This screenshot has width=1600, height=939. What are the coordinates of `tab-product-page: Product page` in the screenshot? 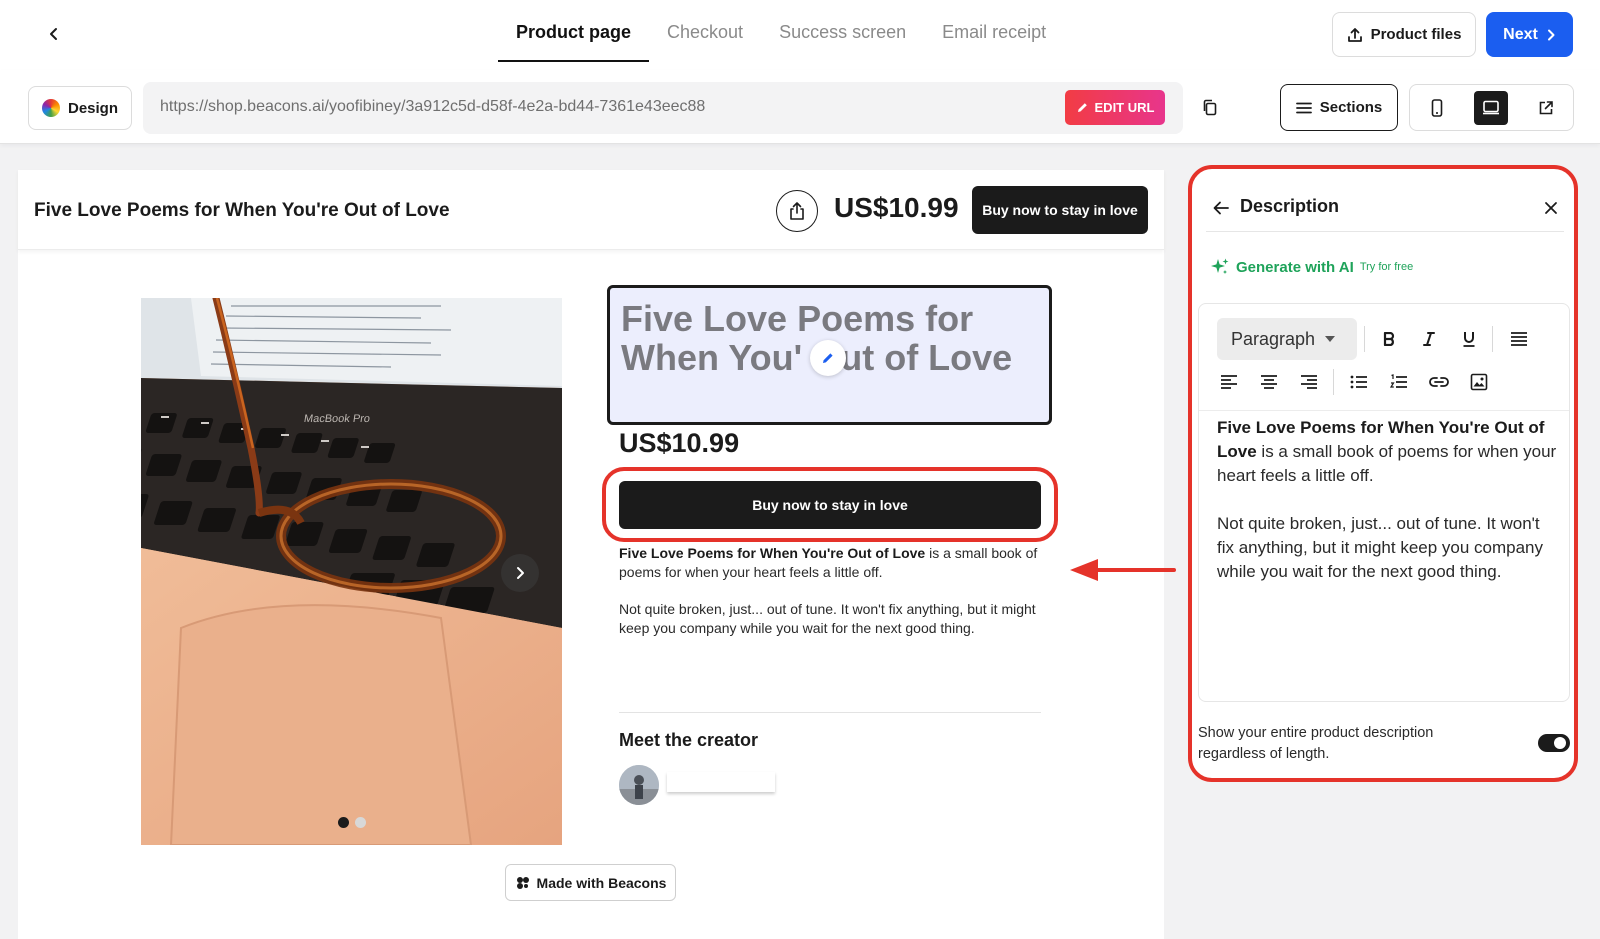 It's located at (574, 31).